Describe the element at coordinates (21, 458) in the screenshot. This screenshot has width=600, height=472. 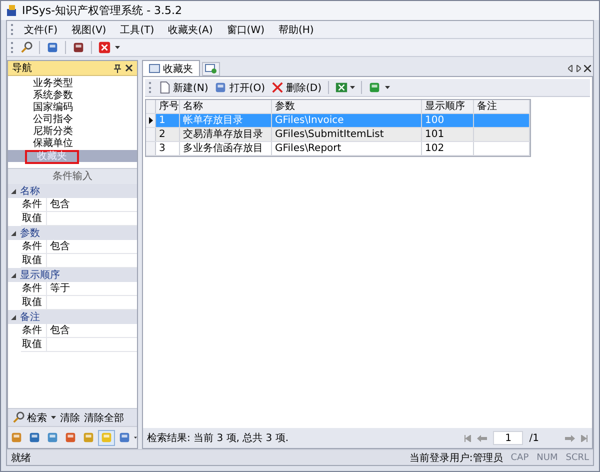
I see `status-text: 就绪` at that location.